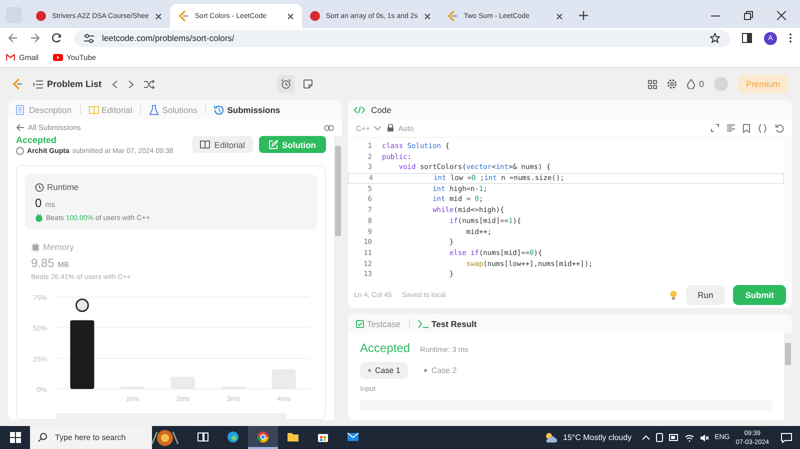 Image resolution: width=800 pixels, height=449 pixels. Describe the element at coordinates (731, 128) in the screenshot. I see `format-icon` at that location.